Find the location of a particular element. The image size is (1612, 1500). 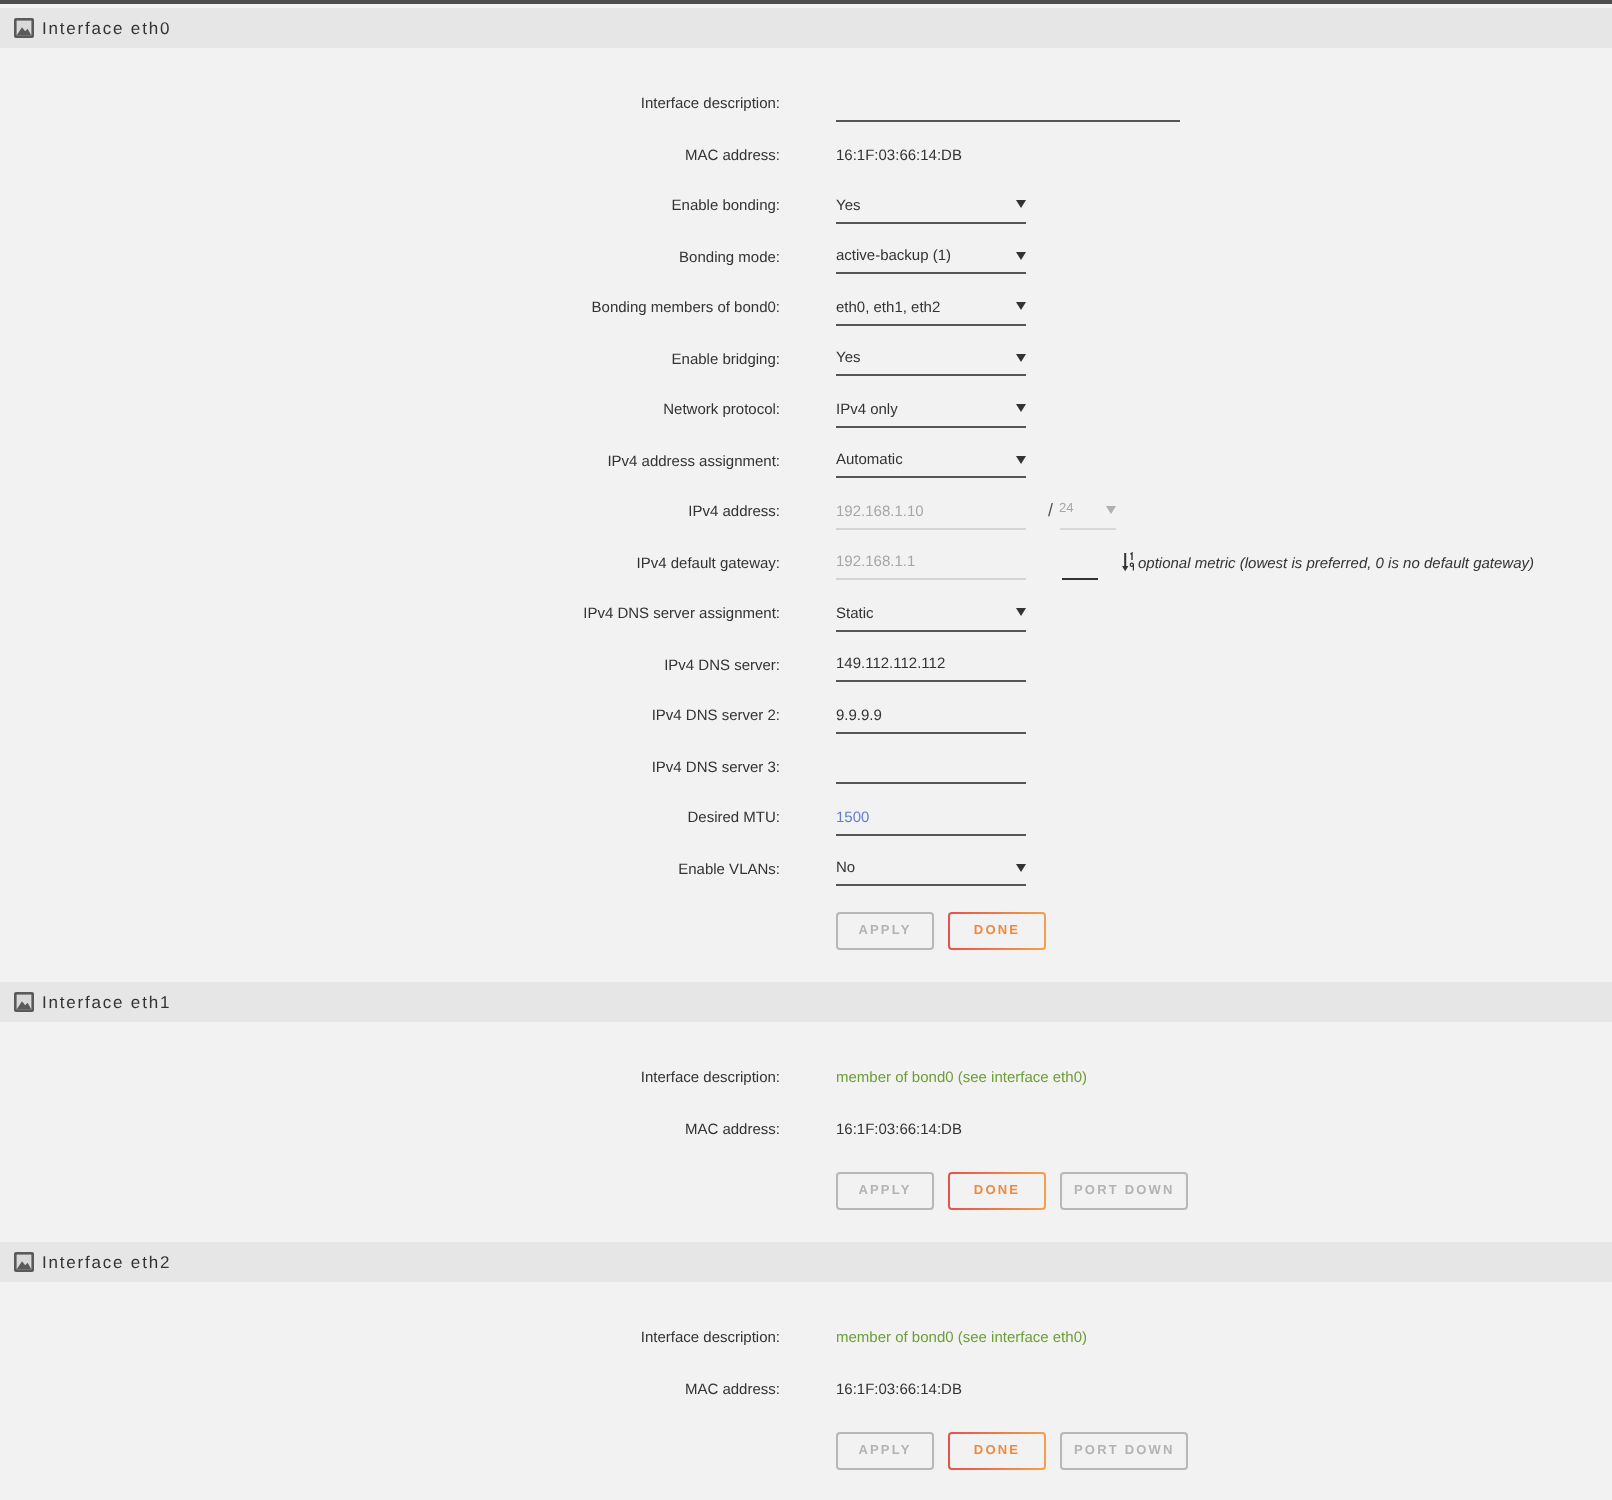

section-title: Interface eth2 is located at coordinates (107, 1262).